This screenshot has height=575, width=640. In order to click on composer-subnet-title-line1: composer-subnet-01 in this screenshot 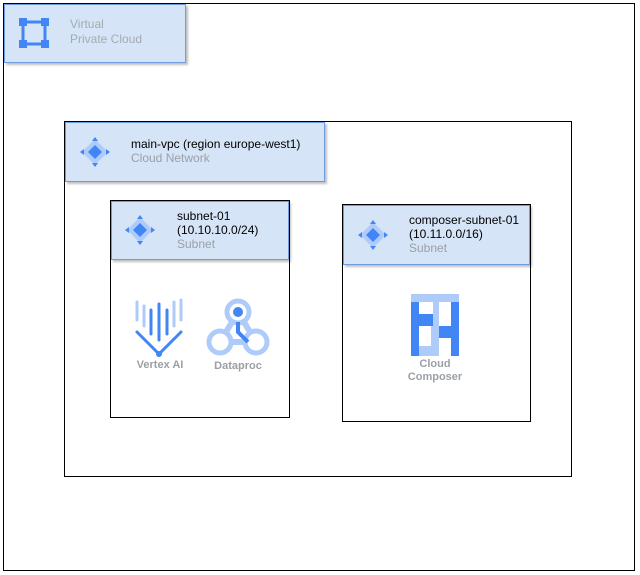, I will do `click(464, 220)`.